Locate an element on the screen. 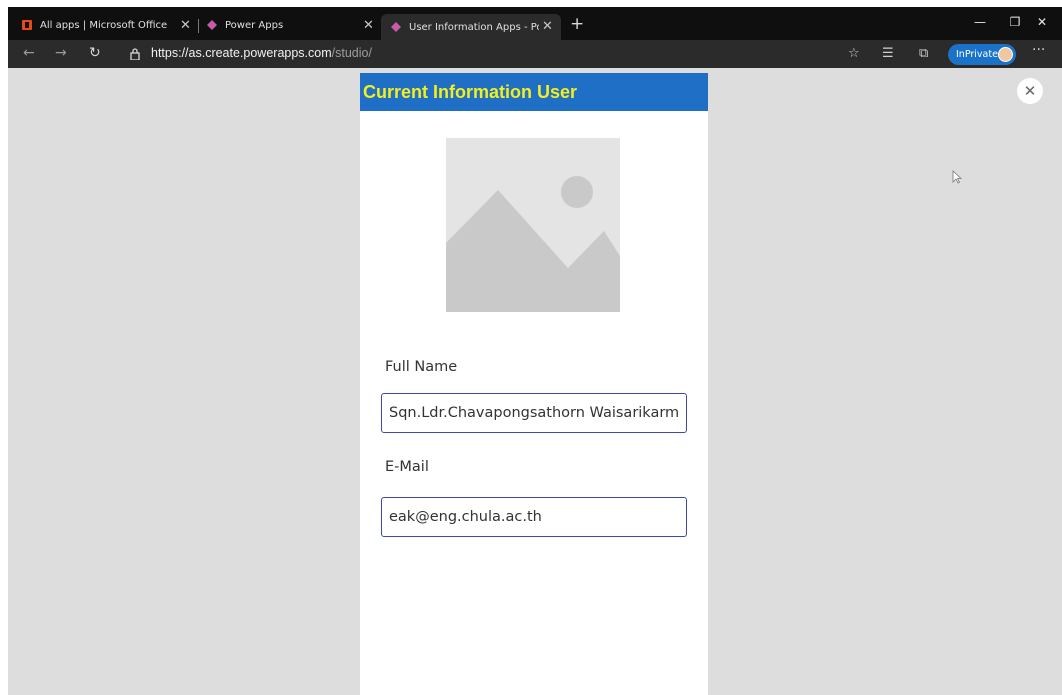  inprivate-label: InPrivate is located at coordinates (977, 54).